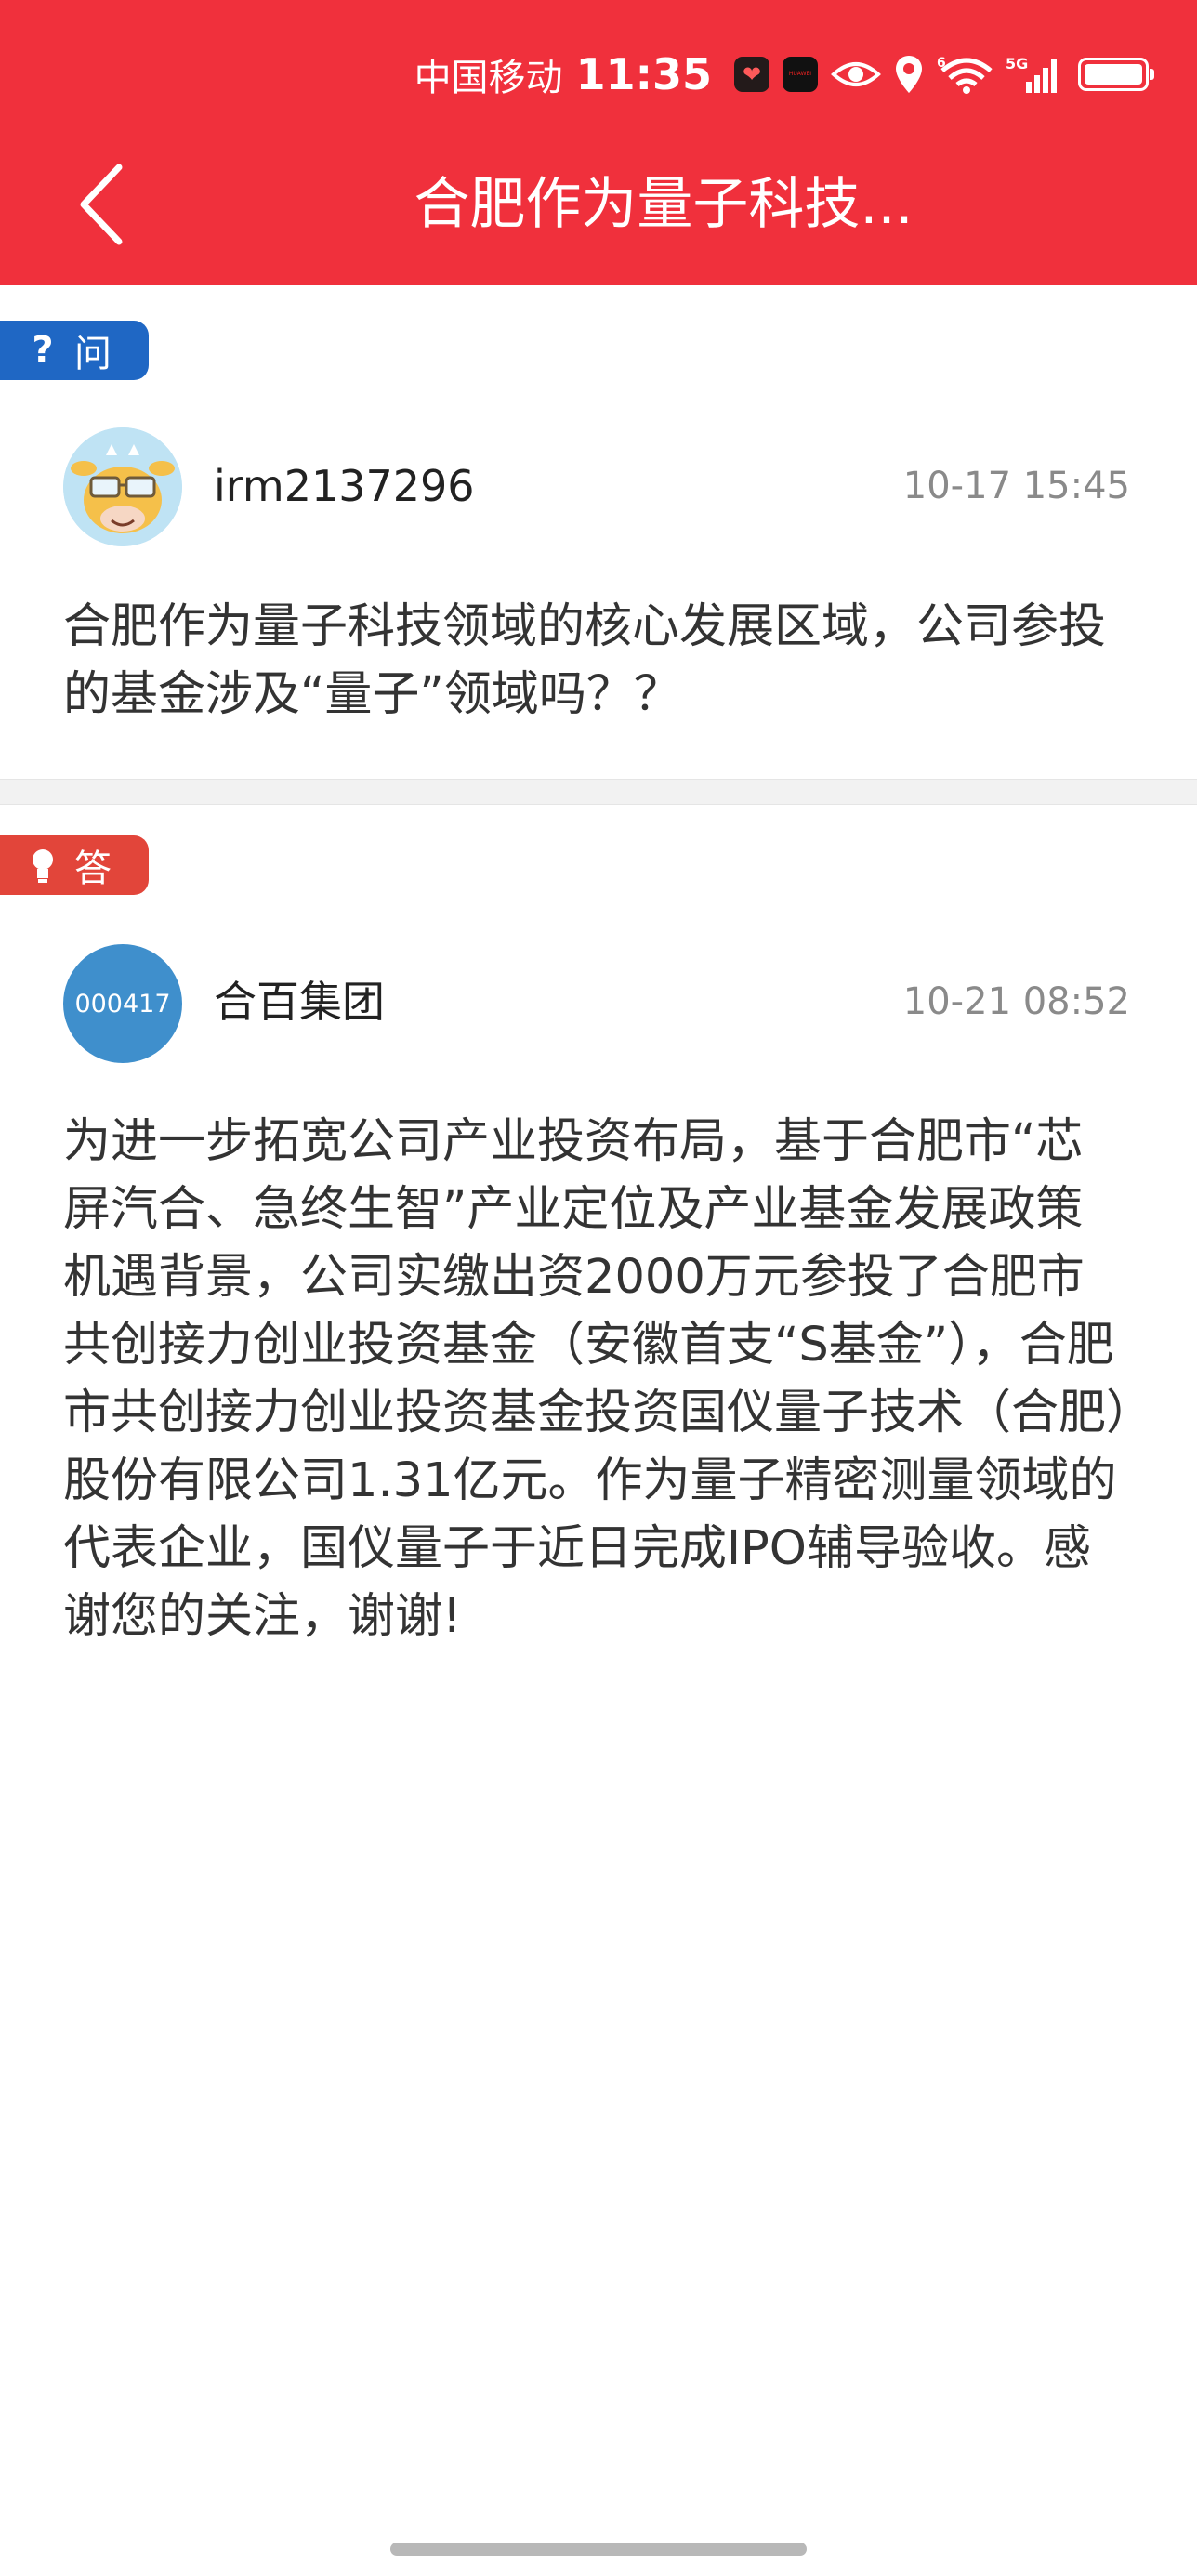  What do you see at coordinates (965, 74) in the screenshot?
I see `wifi-icon: 6` at bounding box center [965, 74].